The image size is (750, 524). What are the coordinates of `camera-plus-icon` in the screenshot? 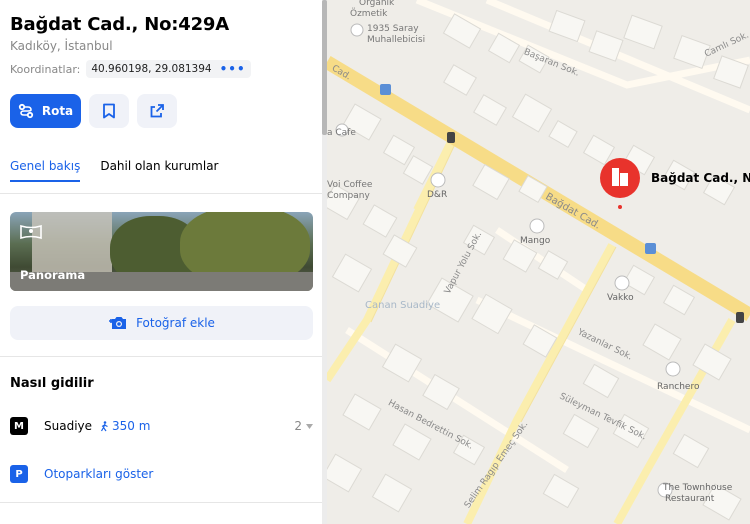 It's located at (118, 323).